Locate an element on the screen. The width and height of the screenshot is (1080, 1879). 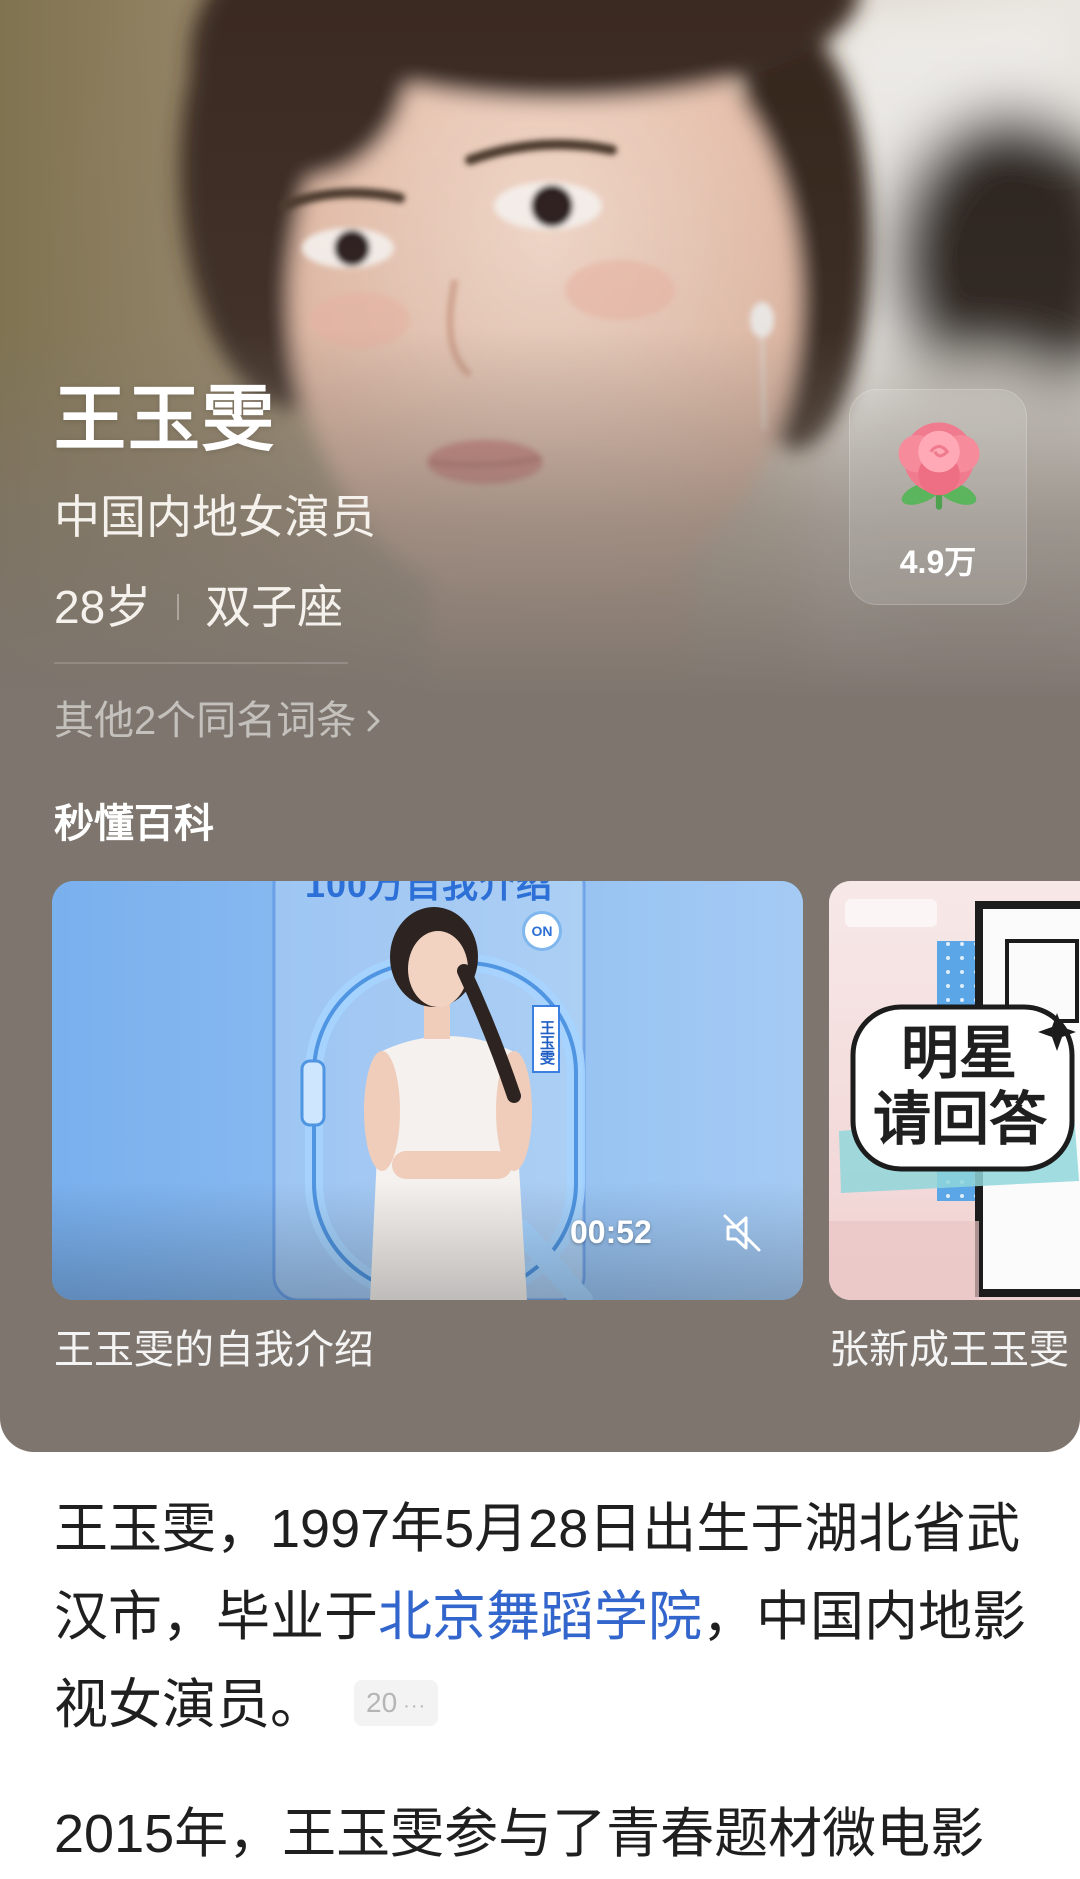
meta-divider is located at coordinates (178, 607).